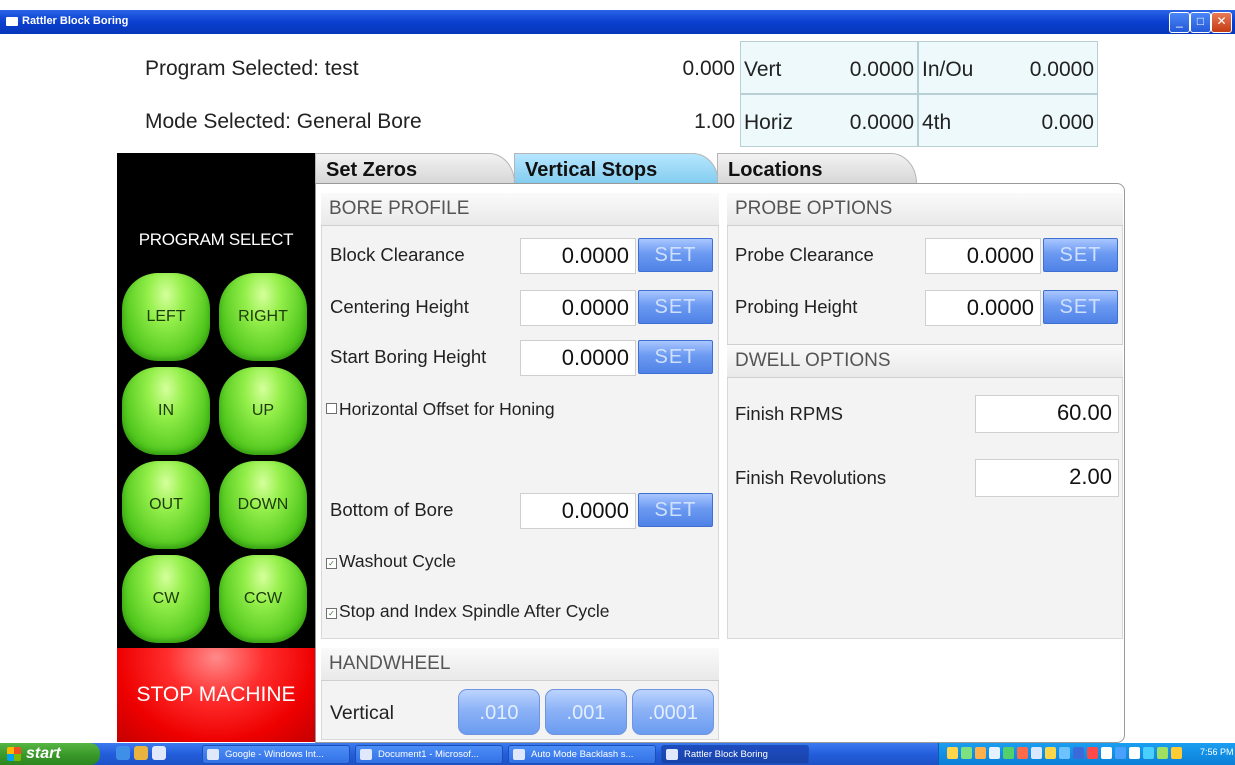  What do you see at coordinates (763, 69) in the screenshot?
I see `readout-label: Vert` at bounding box center [763, 69].